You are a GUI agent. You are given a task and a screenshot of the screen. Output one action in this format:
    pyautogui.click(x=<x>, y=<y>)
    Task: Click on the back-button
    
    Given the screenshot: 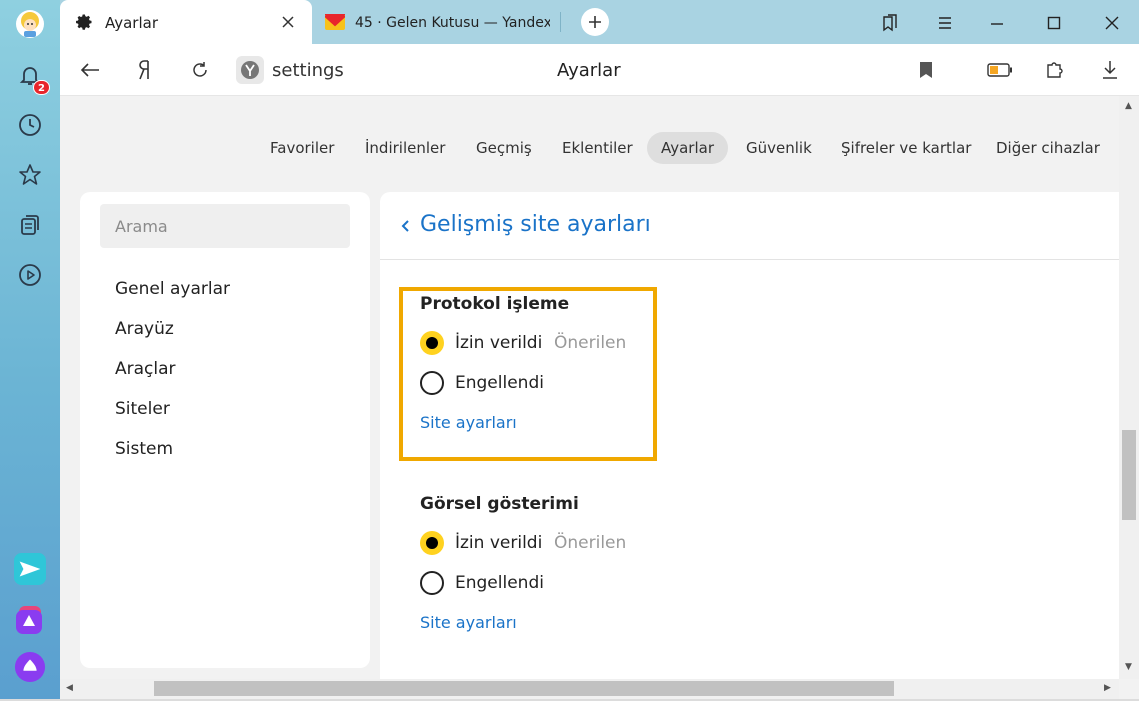 What is the action you would take?
    pyautogui.click(x=90, y=70)
    